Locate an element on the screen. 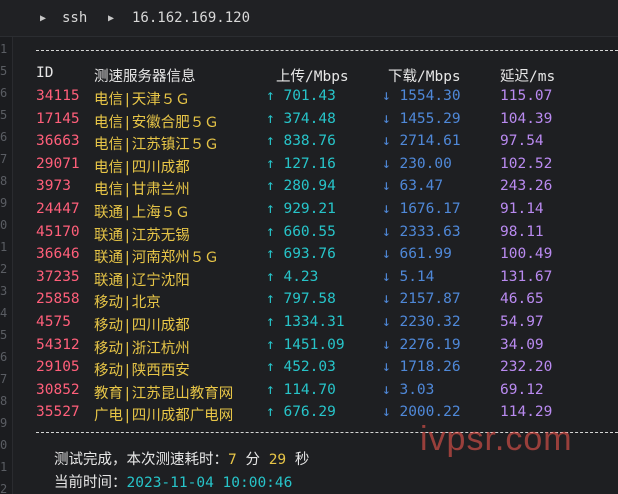 The width and height of the screenshot is (618, 494). upload-value: 838.76 is located at coordinates (309, 141).